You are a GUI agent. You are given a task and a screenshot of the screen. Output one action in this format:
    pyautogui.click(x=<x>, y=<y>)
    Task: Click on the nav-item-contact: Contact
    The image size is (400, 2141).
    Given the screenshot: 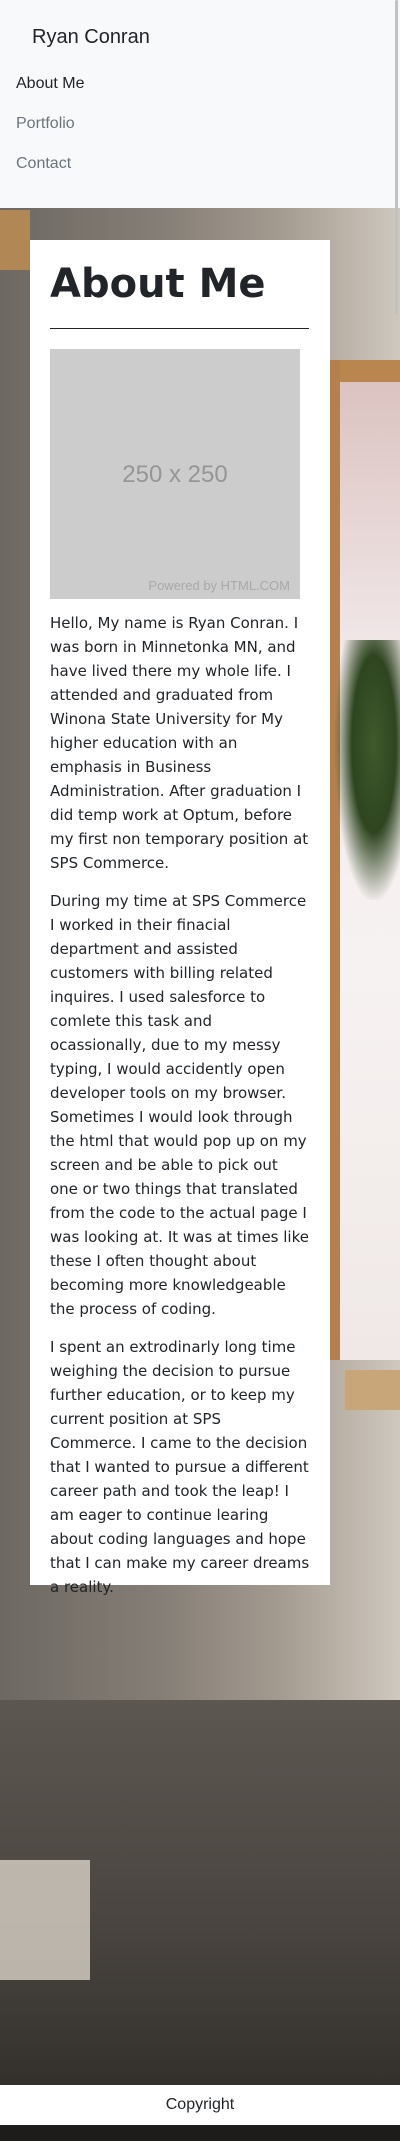 What is the action you would take?
    pyautogui.click(x=200, y=164)
    